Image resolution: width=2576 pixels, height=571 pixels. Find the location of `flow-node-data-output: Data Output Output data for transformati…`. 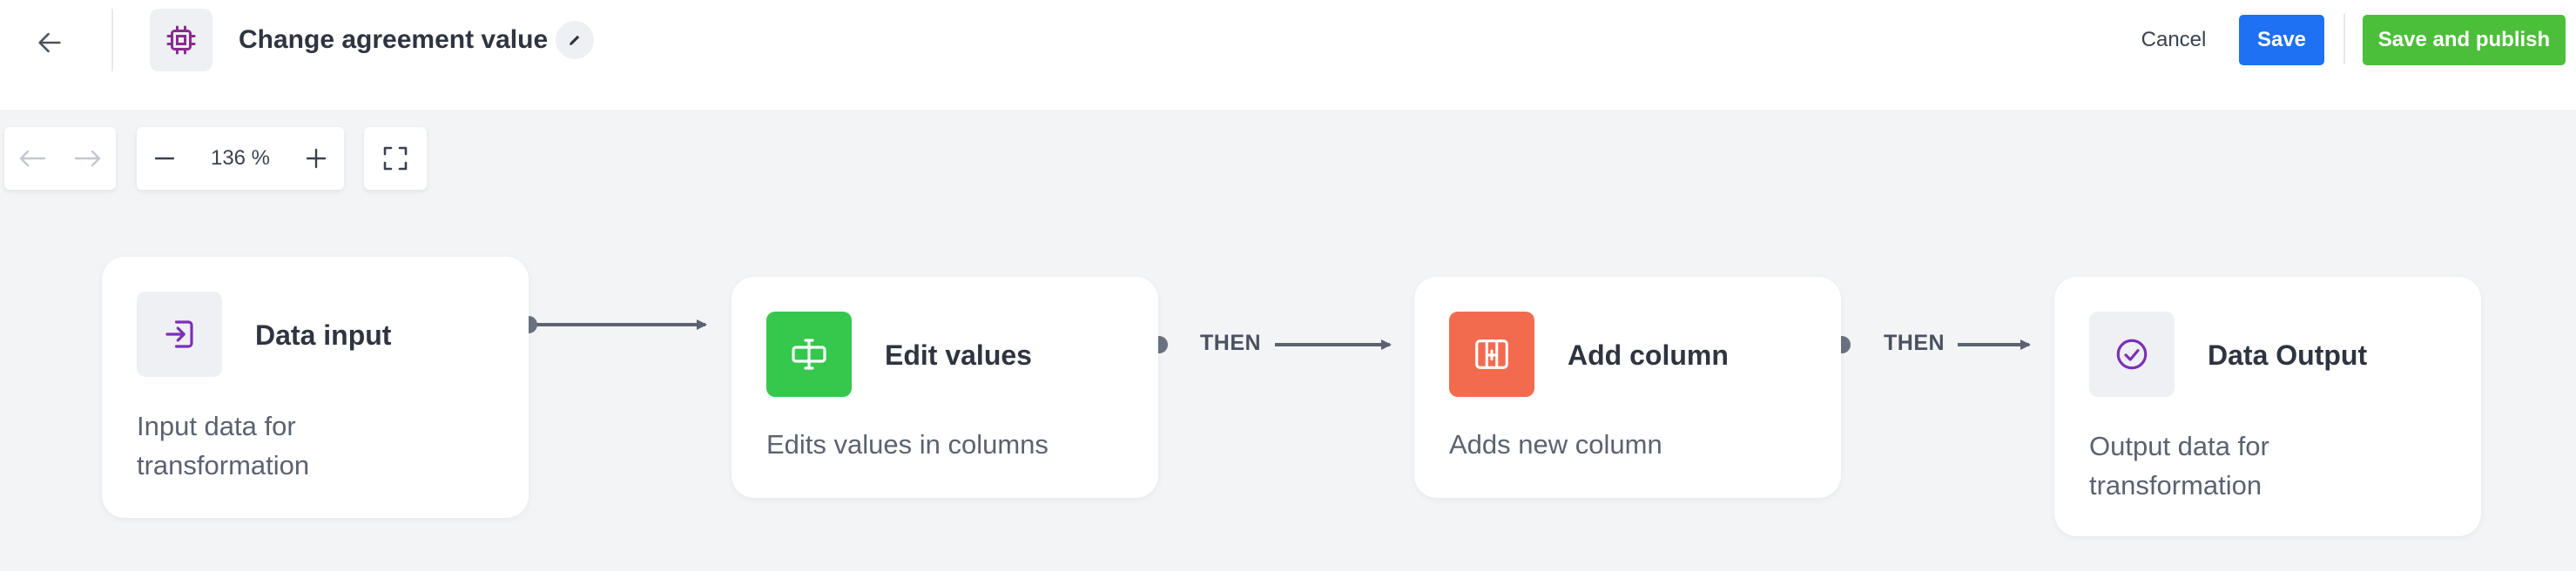

flow-node-data-output: Data Output Output data for transformati… is located at coordinates (2267, 406).